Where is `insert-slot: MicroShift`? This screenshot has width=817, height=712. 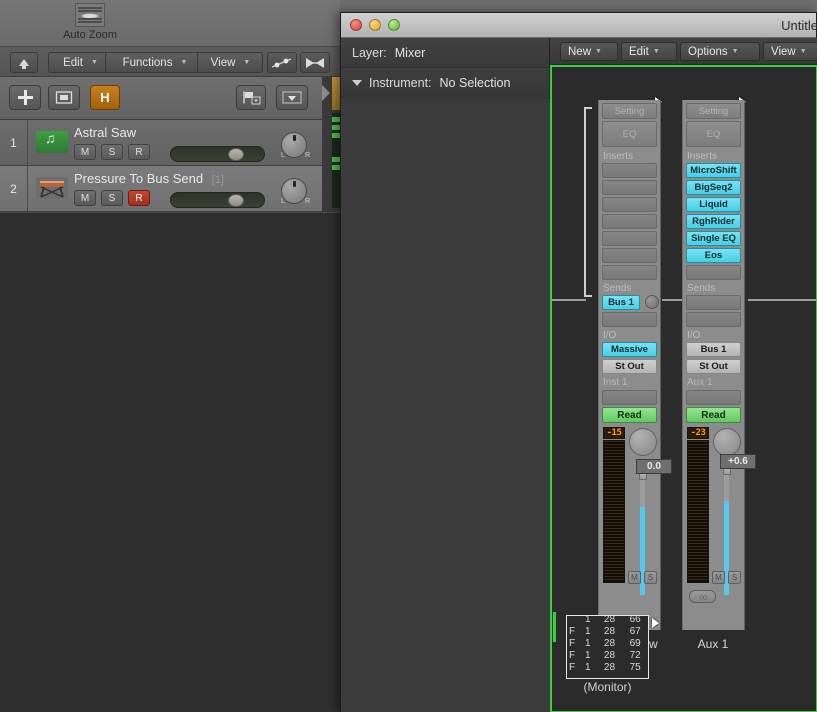
insert-slot: MicroShift is located at coordinates (713, 170).